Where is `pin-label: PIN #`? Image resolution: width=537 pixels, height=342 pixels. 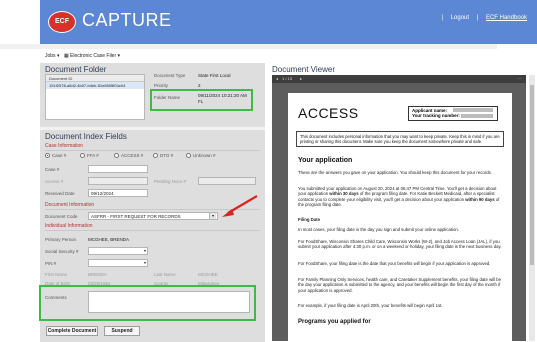 pin-label: PIN # is located at coordinates (51, 263).